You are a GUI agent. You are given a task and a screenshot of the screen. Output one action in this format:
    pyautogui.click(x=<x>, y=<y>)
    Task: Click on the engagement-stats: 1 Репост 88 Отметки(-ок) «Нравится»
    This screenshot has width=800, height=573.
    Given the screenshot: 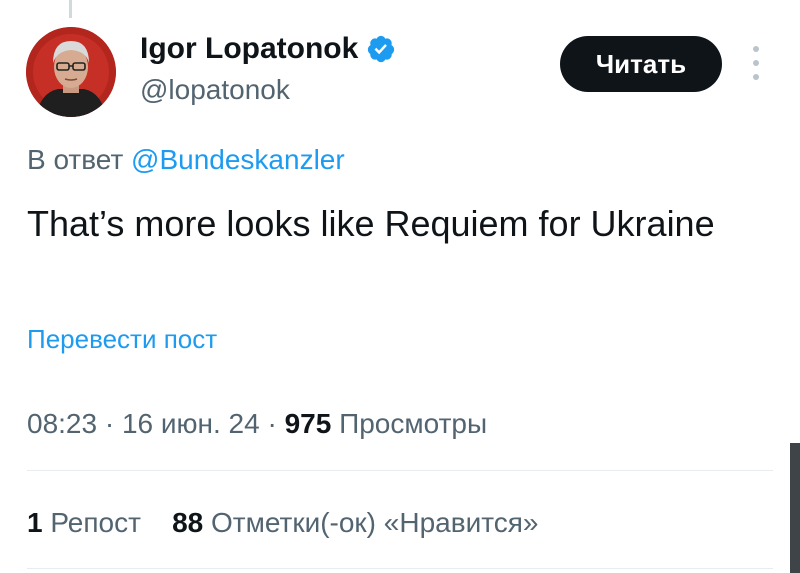 What is the action you would take?
    pyautogui.click(x=282, y=523)
    